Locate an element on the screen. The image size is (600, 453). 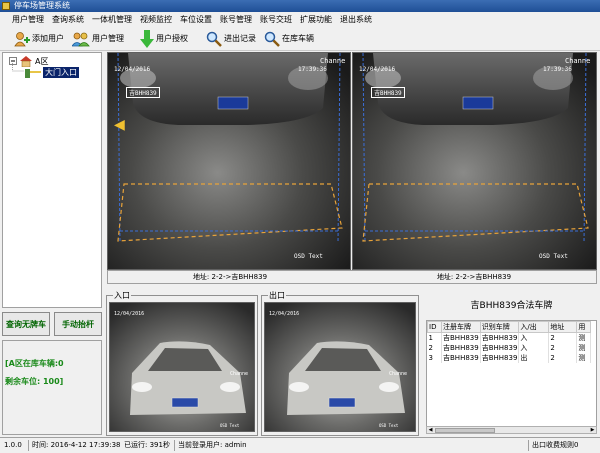
menu-slot-settings: 车位设置 is located at coordinates (196, 19).